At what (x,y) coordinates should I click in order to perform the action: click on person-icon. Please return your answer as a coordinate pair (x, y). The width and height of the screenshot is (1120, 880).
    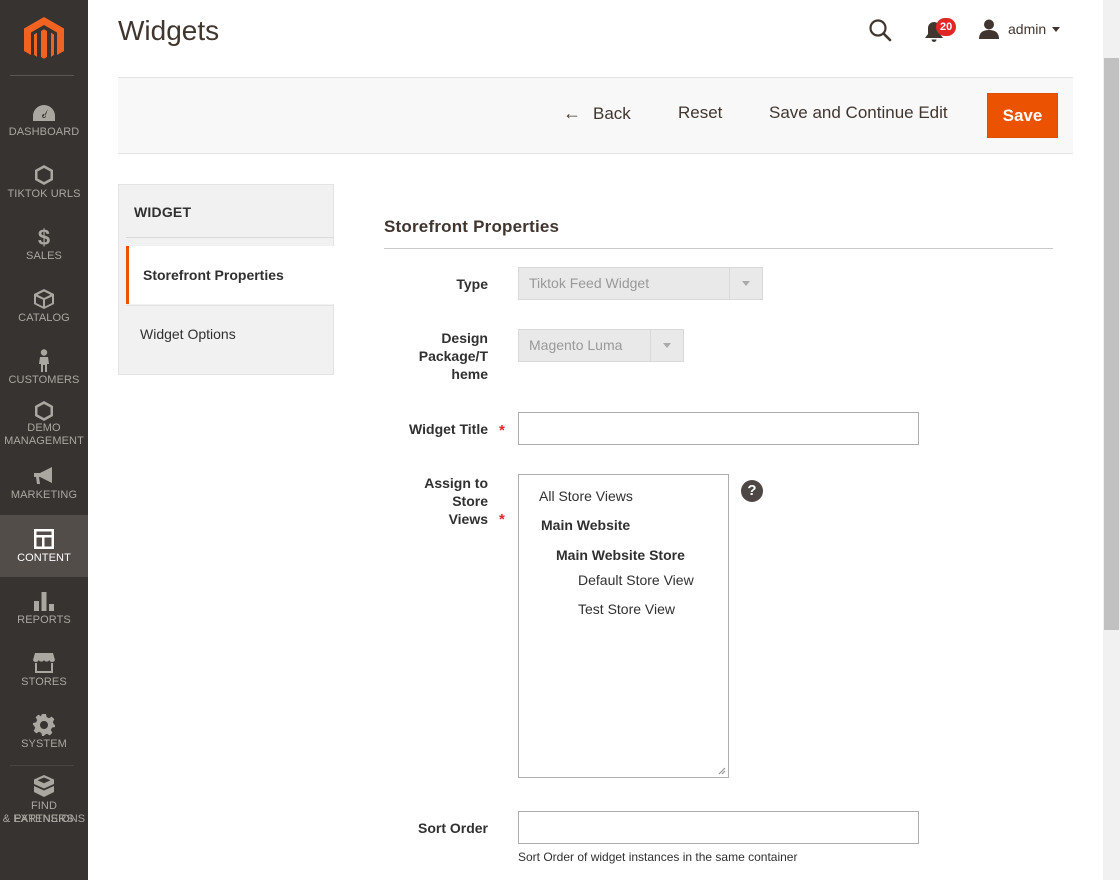
    Looking at the image, I should click on (44, 361).